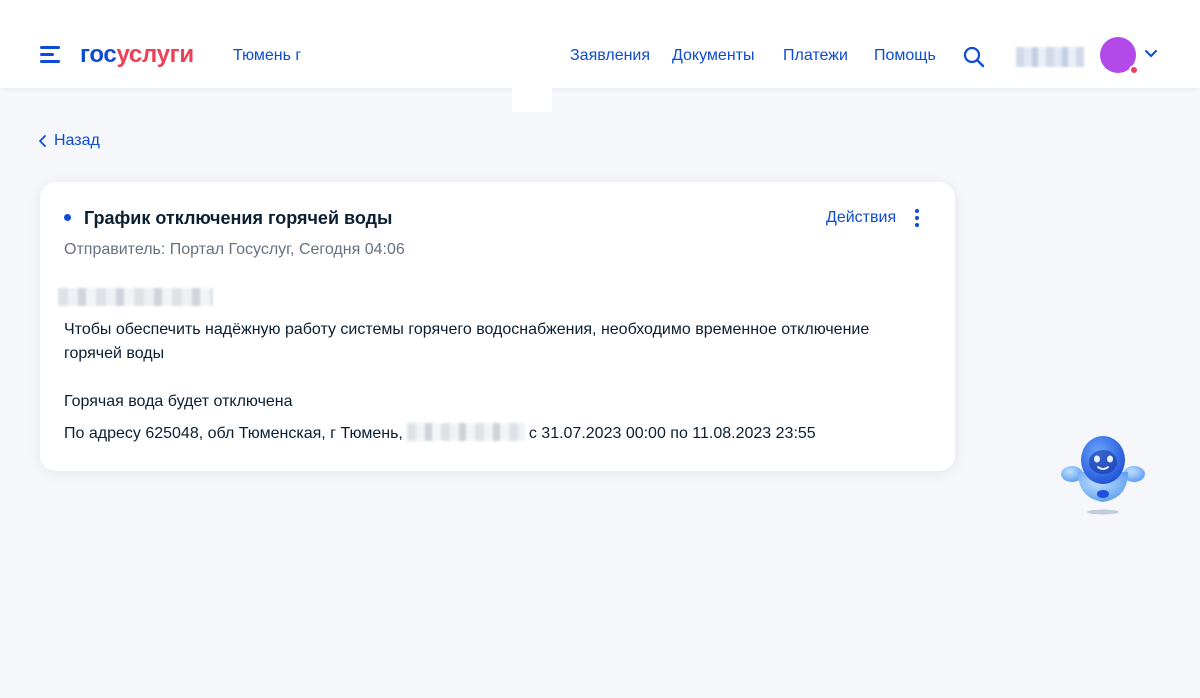 This screenshot has width=1200, height=698. What do you see at coordinates (42, 141) in the screenshot?
I see `chevron-left-icon` at bounding box center [42, 141].